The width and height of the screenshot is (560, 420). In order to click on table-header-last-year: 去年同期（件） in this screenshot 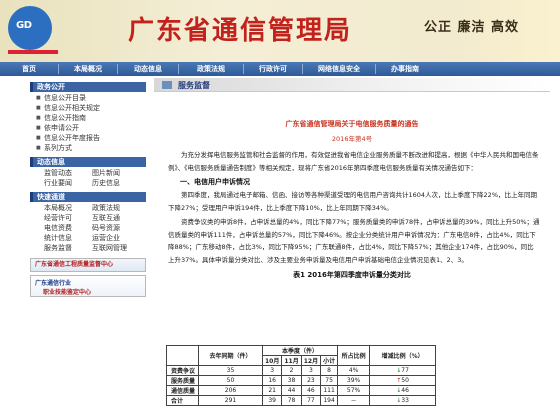, I will do `click(230, 355)`.